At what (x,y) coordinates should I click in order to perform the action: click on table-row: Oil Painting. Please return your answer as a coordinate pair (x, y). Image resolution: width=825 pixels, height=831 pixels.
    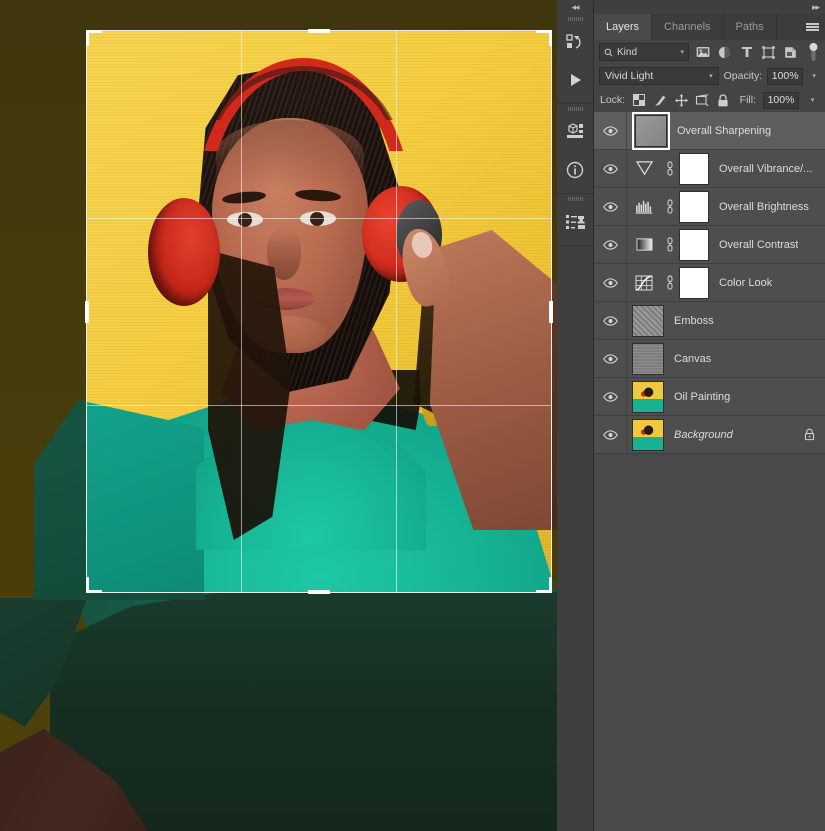
    Looking at the image, I should click on (709, 397).